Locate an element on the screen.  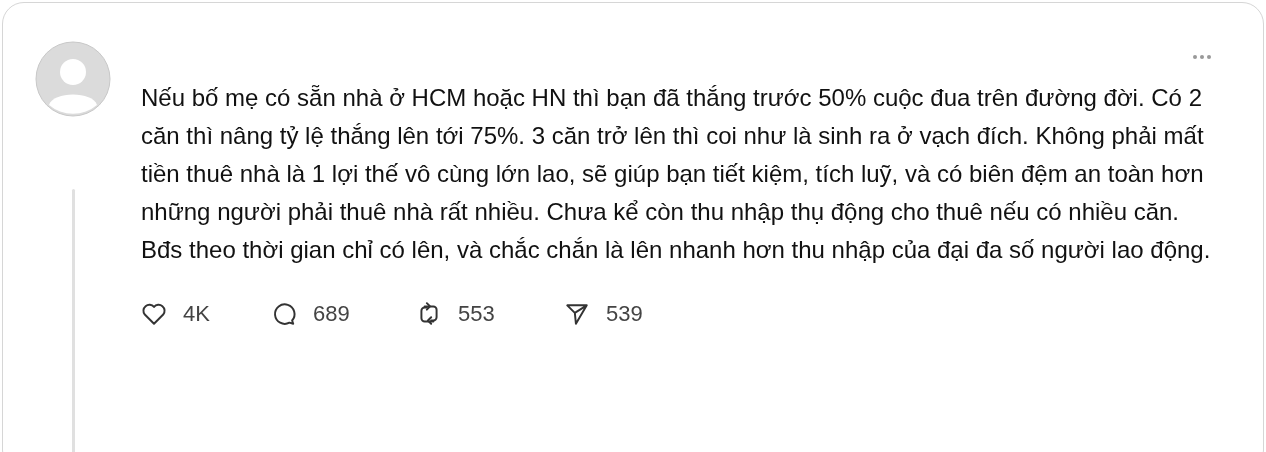
repost-button: 553 is located at coordinates (490, 314).